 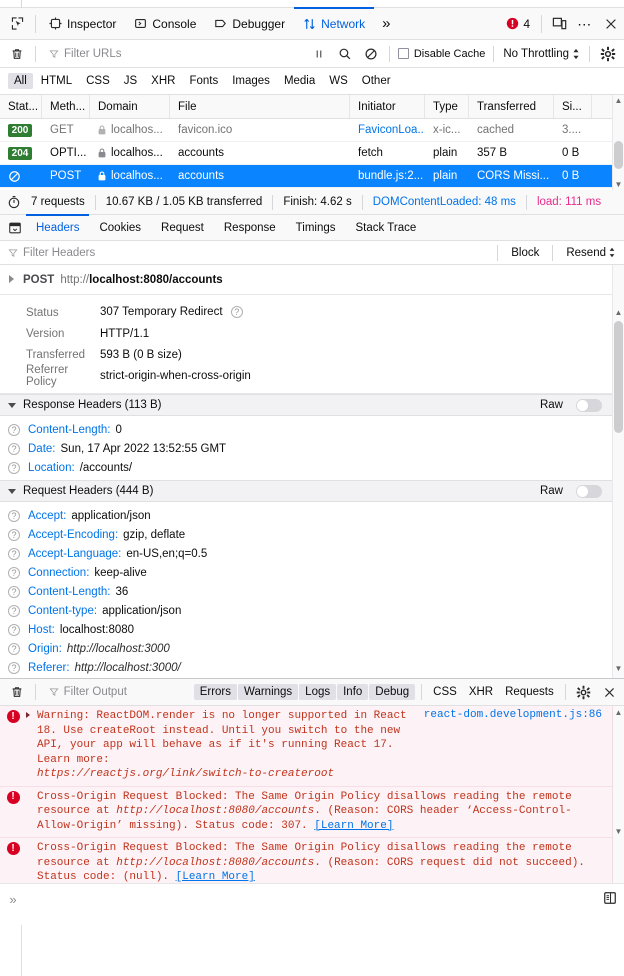 I want to click on console-input-field, so click(x=311, y=905).